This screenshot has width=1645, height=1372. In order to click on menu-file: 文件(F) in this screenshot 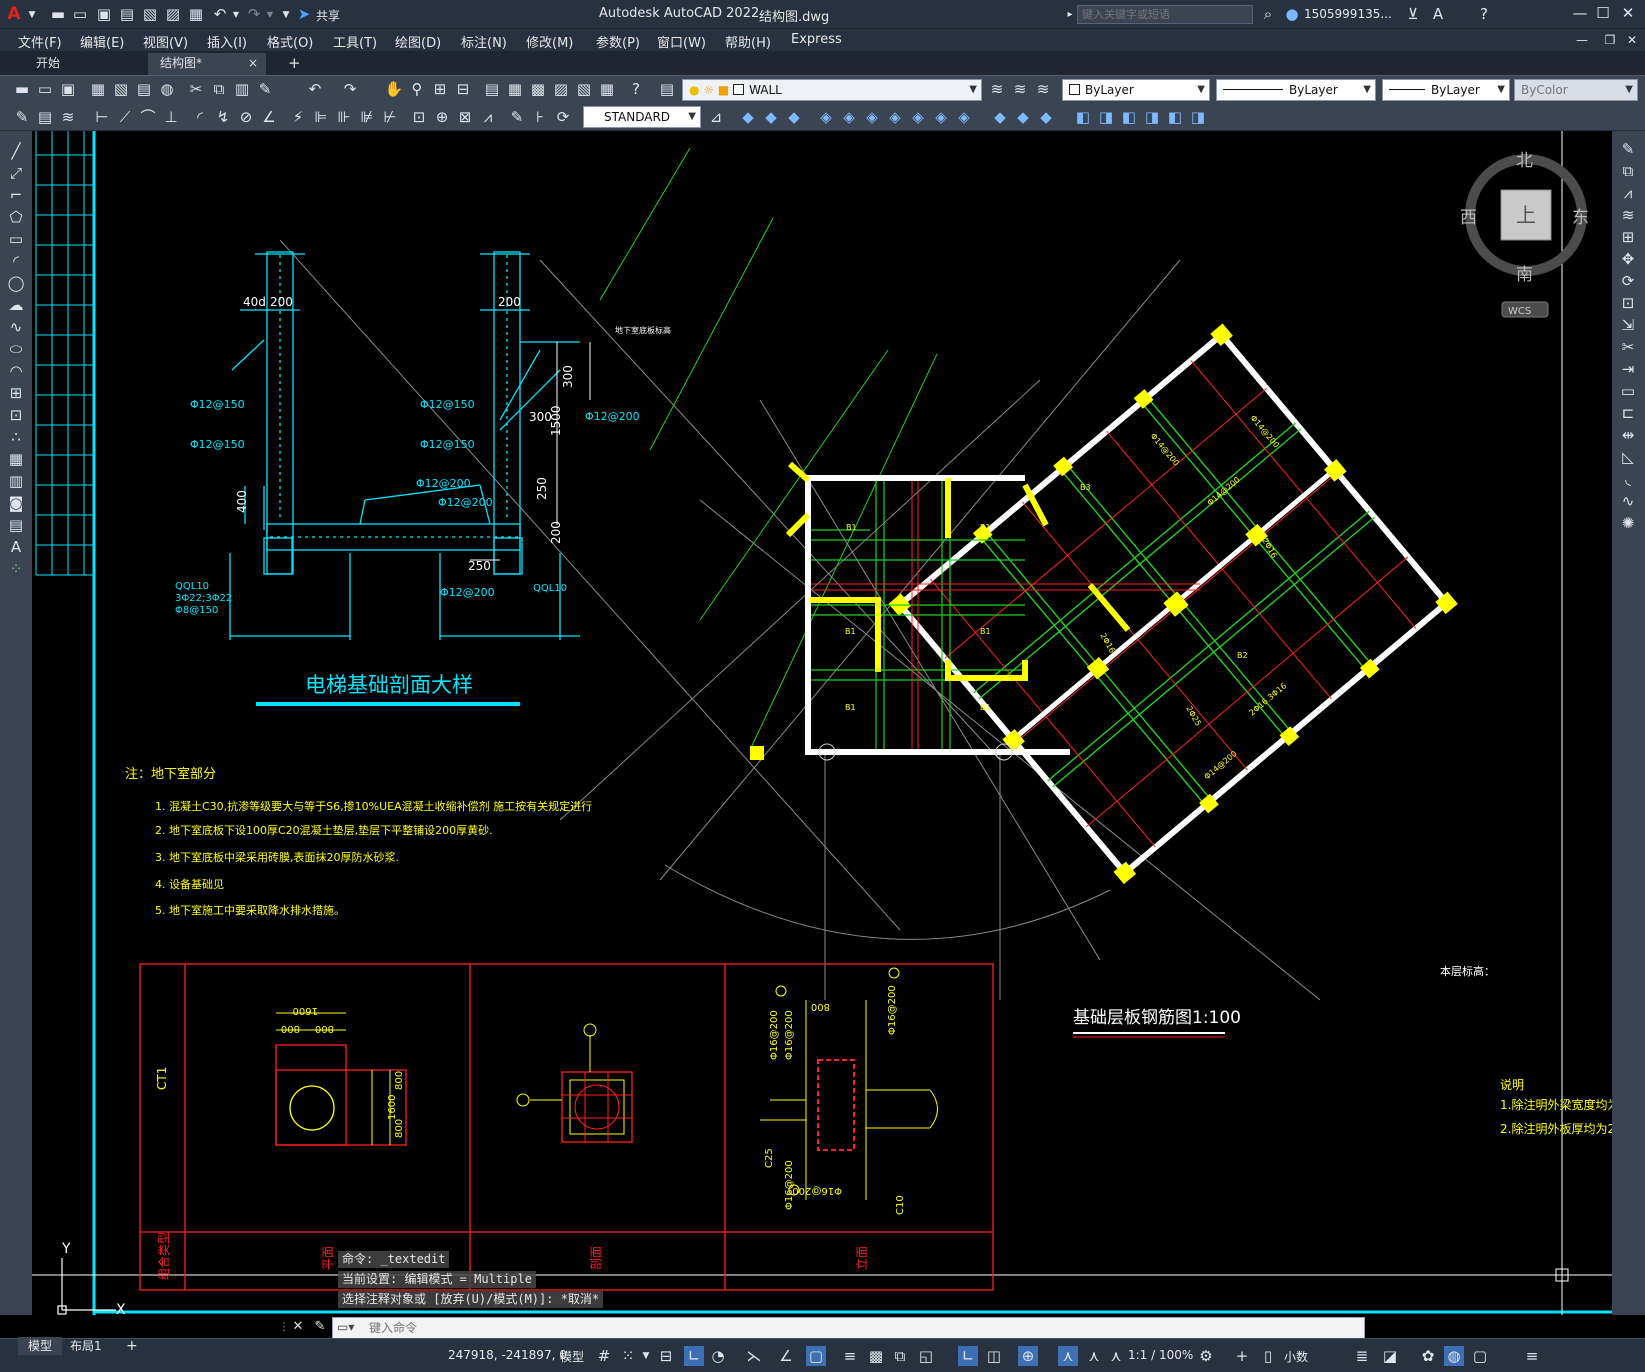, I will do `click(40, 41)`.